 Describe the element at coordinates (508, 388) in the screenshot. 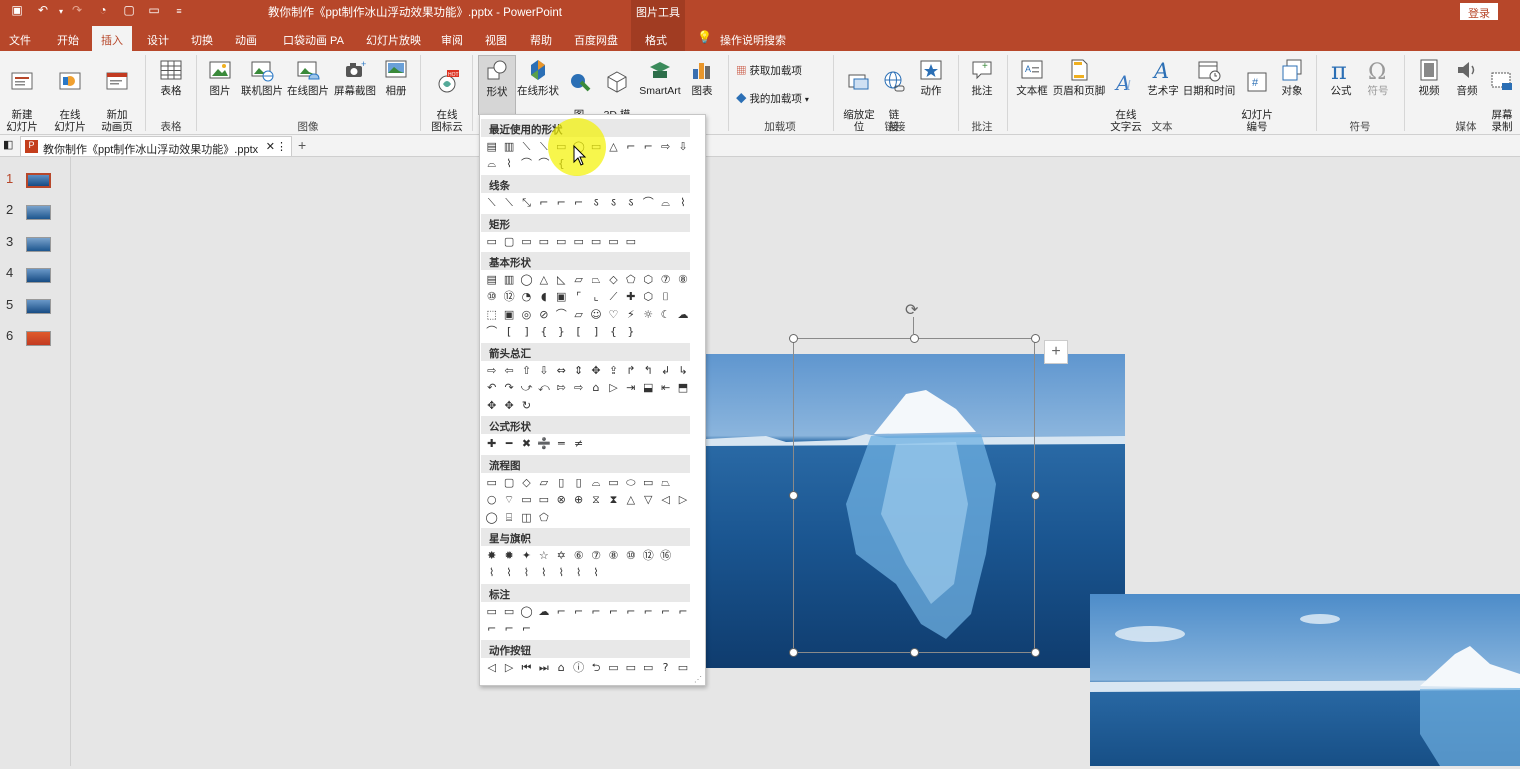

I see `shape-option-icon: ↷` at that location.